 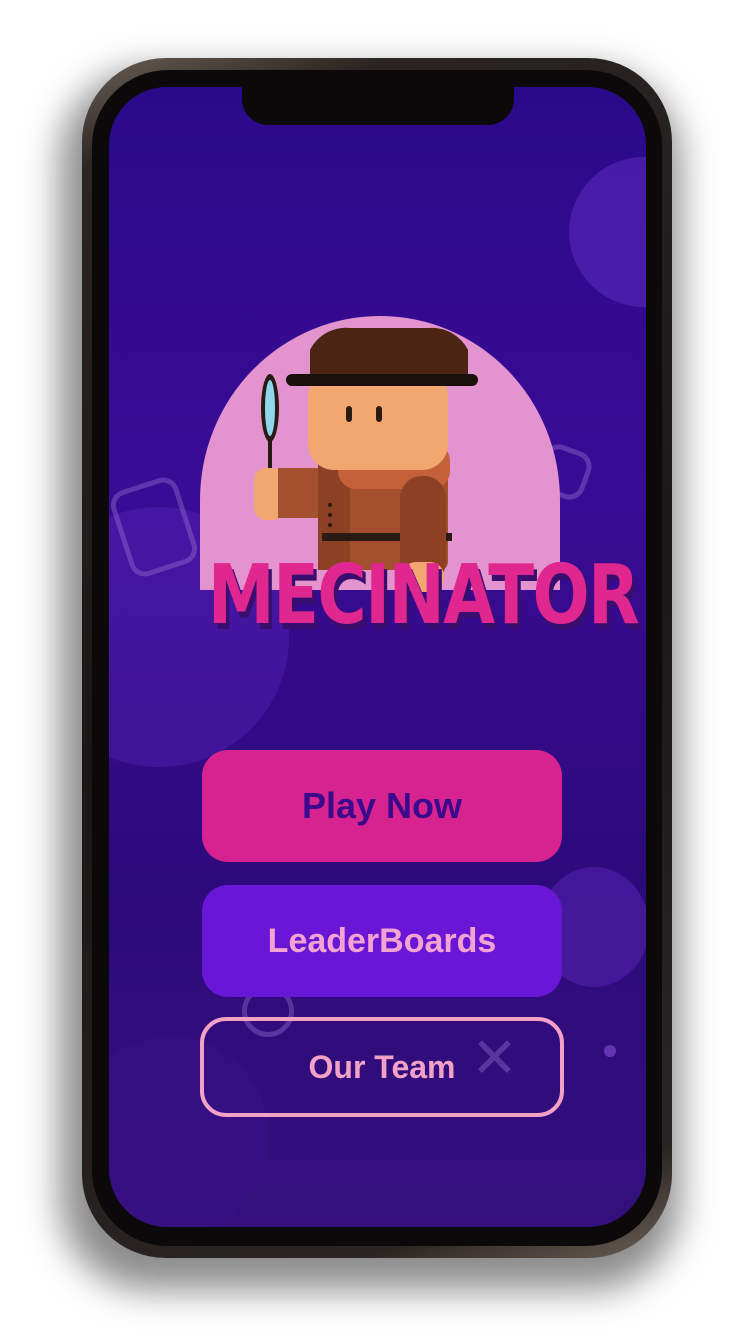 I want to click on play-now-label: Play Now, so click(x=382, y=805).